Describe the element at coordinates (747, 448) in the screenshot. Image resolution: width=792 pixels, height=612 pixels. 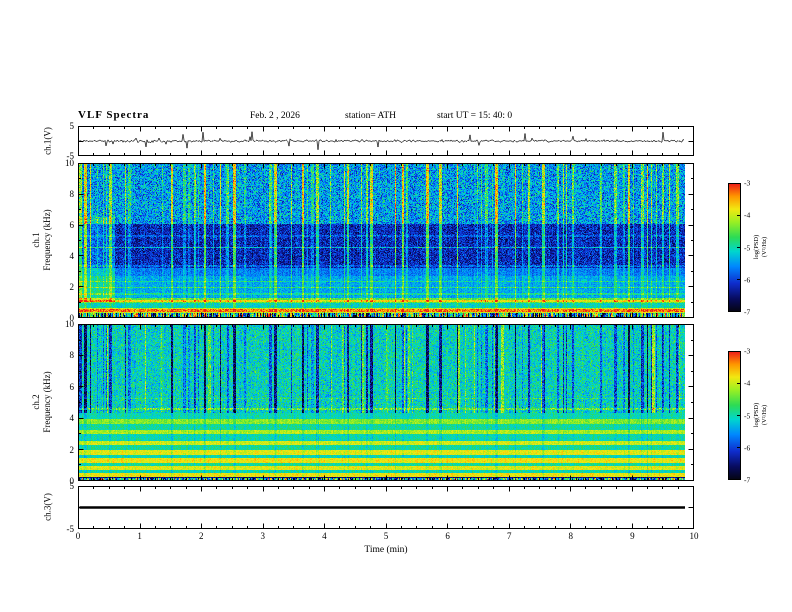
I see `colorbar2-tick-label: -6` at that location.